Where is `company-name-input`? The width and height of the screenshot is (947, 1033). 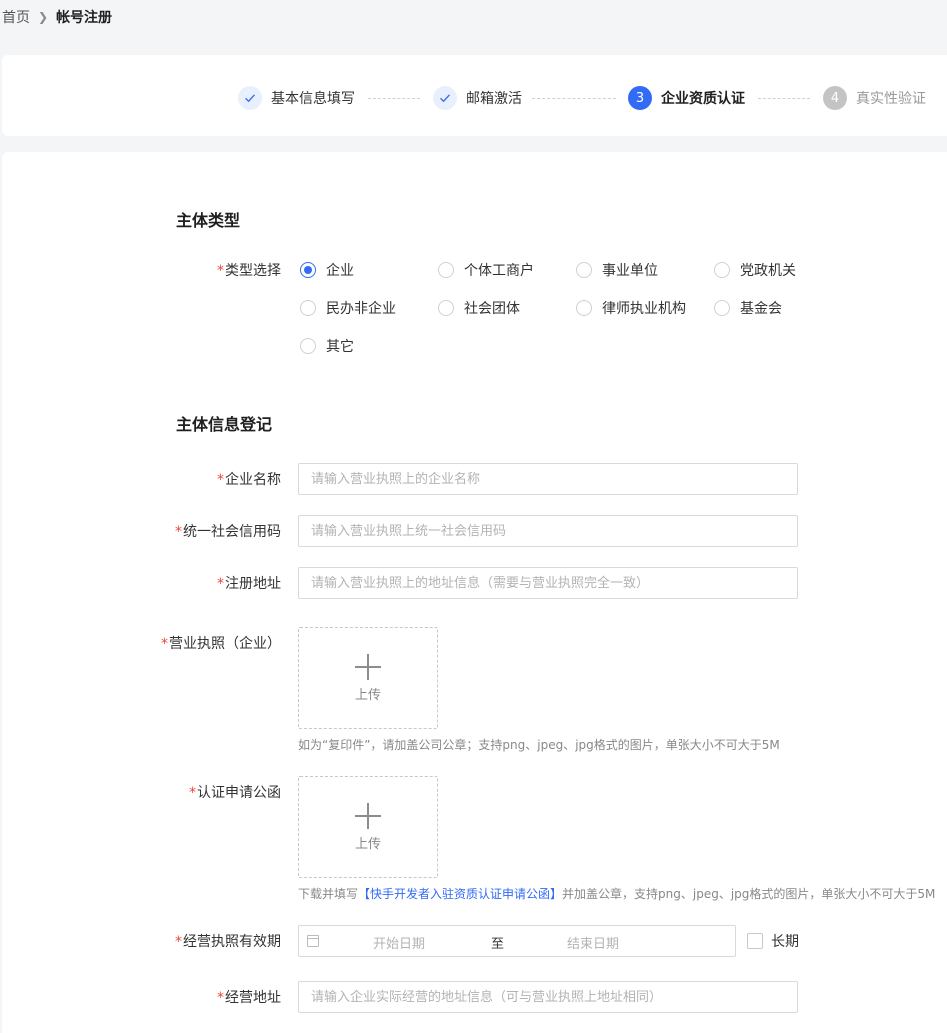
company-name-input is located at coordinates (548, 479).